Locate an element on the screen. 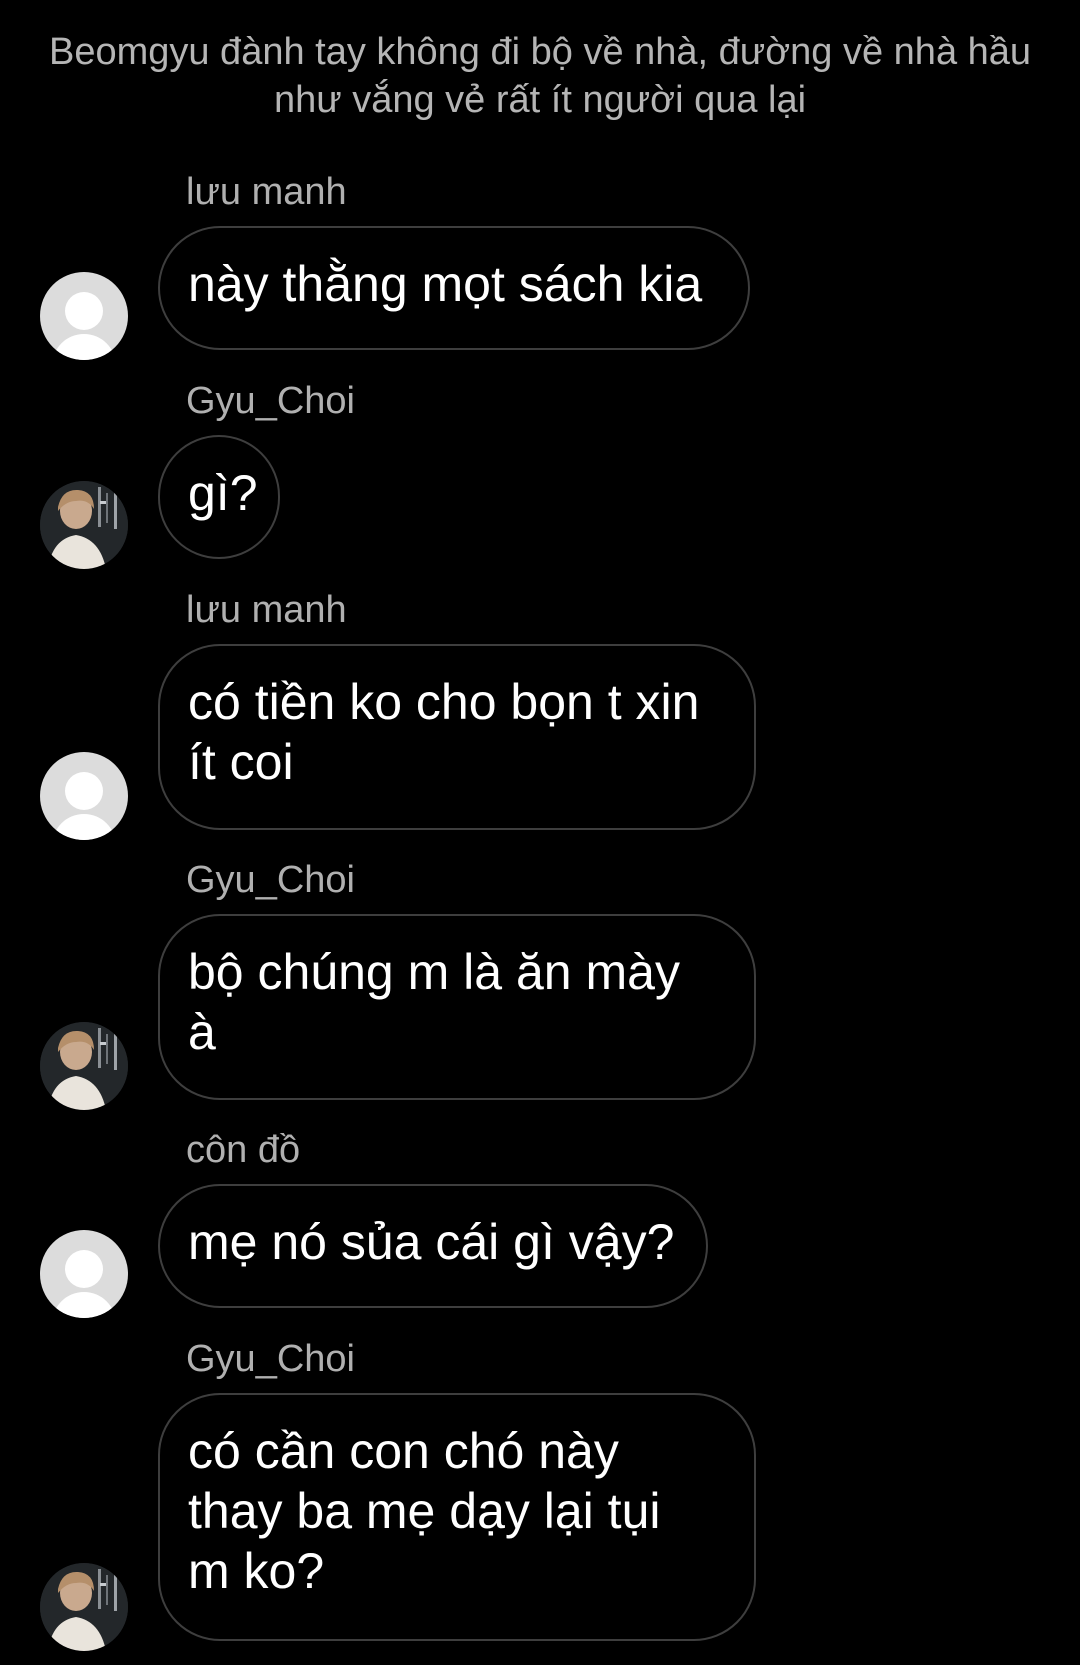 Image resolution: width=1080 pixels, height=1665 pixels. message-line: này thằng mọt sách kia is located at coordinates (445, 284).